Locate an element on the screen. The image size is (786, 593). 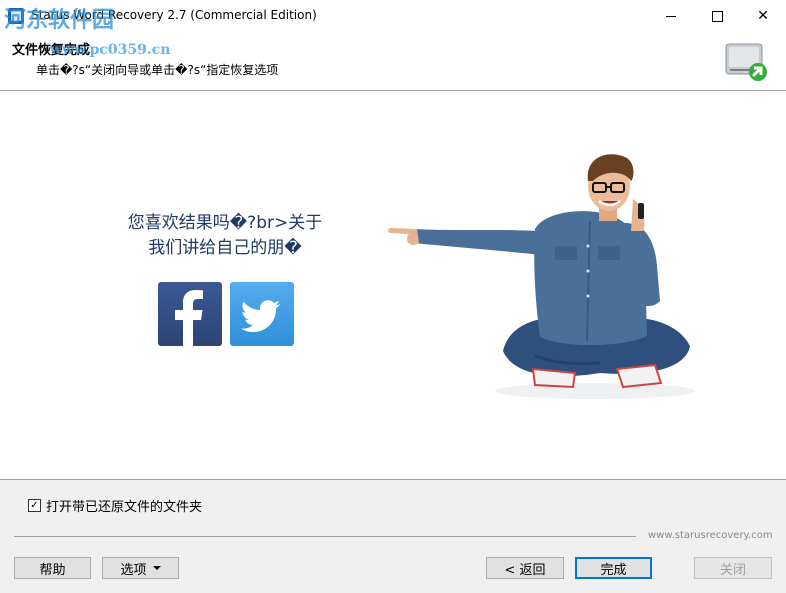
back-button: < 返回 is located at coordinates (525, 568).